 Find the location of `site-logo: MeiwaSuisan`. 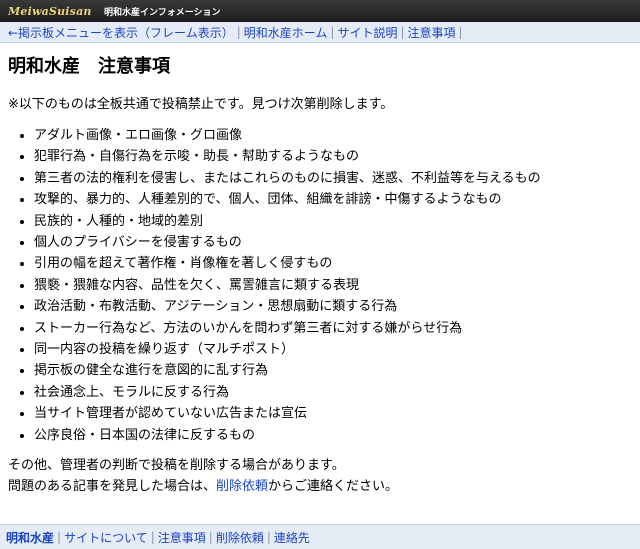

site-logo: MeiwaSuisan is located at coordinates (56, 11).